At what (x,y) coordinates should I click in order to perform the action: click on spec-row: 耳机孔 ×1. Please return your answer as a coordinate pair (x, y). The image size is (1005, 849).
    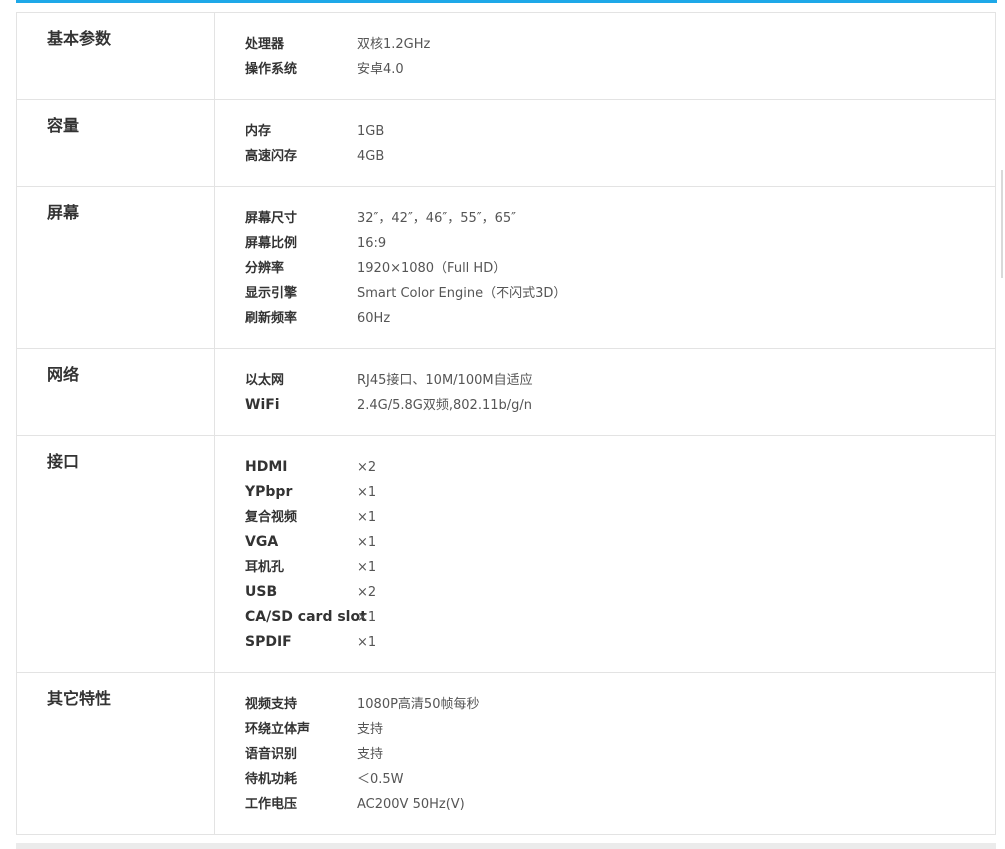
    Looking at the image, I should click on (620, 567).